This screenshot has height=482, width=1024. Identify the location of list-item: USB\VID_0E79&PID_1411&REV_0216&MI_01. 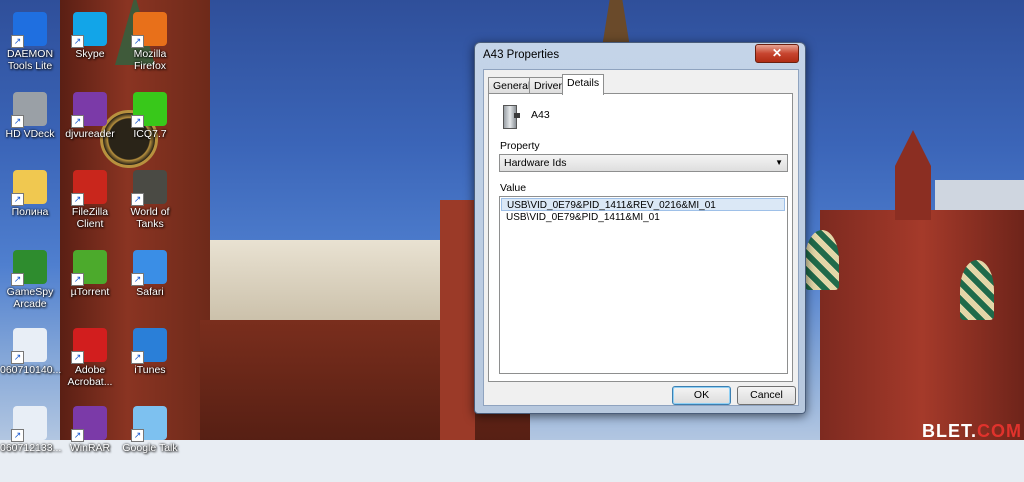
(643, 204).